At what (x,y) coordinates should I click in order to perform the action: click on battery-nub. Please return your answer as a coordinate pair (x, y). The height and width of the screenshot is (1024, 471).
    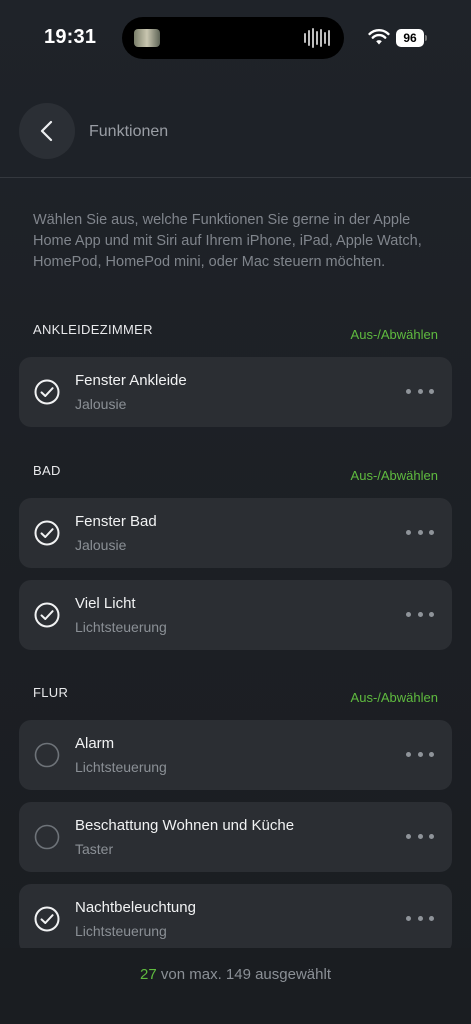
    Looking at the image, I should click on (426, 38).